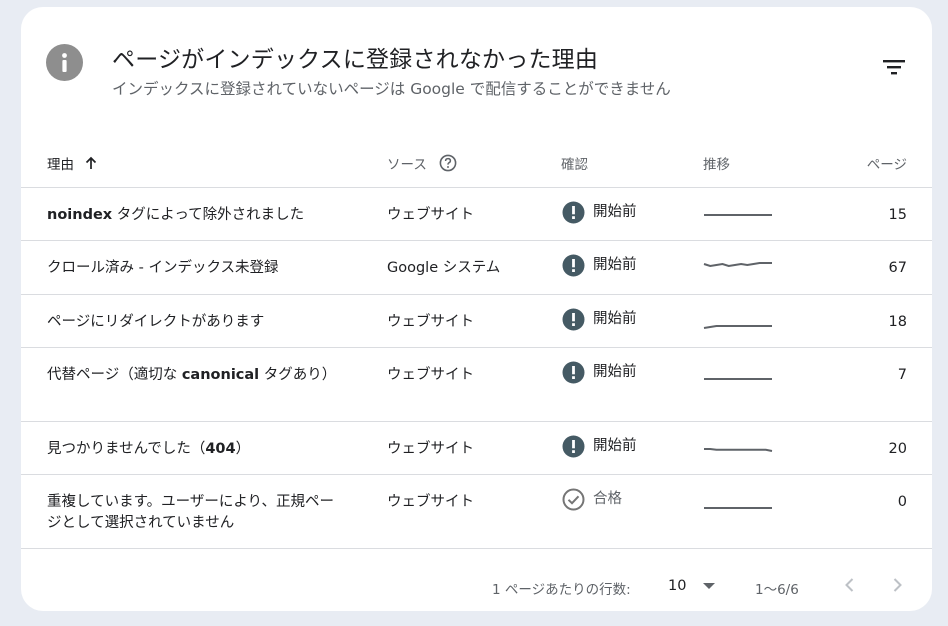 This screenshot has height=626, width=948. What do you see at coordinates (476, 157) in the screenshot?
I see `table-header: 理由 ソース 確認 推移 ページ` at bounding box center [476, 157].